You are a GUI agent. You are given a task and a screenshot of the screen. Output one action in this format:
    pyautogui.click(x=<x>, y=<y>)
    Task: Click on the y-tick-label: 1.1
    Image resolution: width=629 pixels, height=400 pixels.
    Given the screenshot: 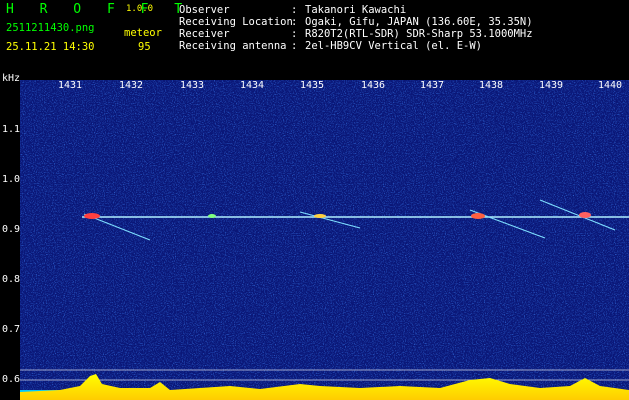 What is the action you would take?
    pyautogui.click(x=11, y=129)
    